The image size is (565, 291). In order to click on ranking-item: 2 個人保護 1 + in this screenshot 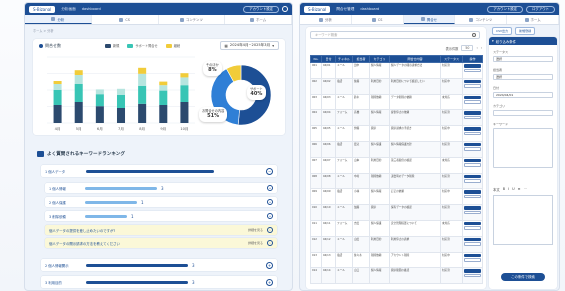, I will do `click(161, 202)`.